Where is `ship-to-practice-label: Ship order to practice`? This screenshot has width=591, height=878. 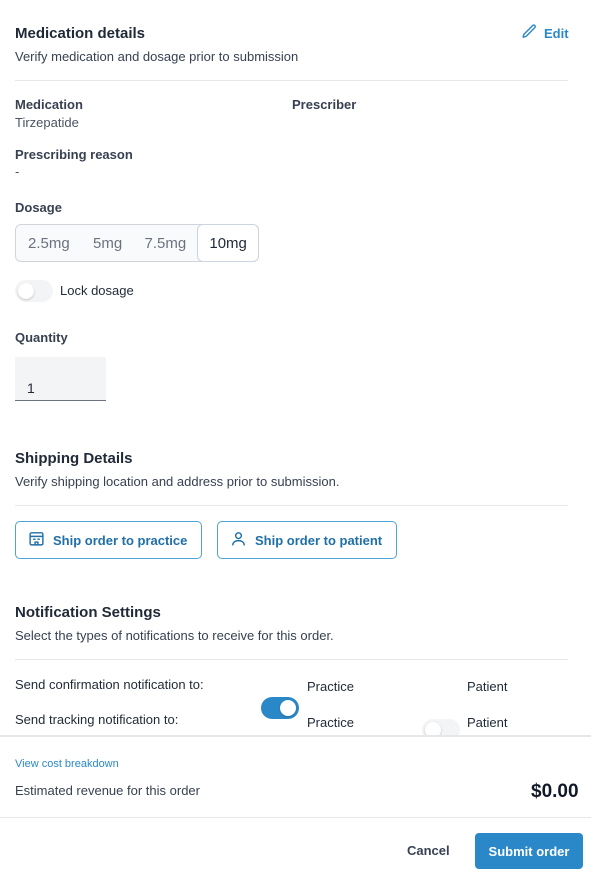 ship-to-practice-label: Ship order to practice is located at coordinates (120, 540).